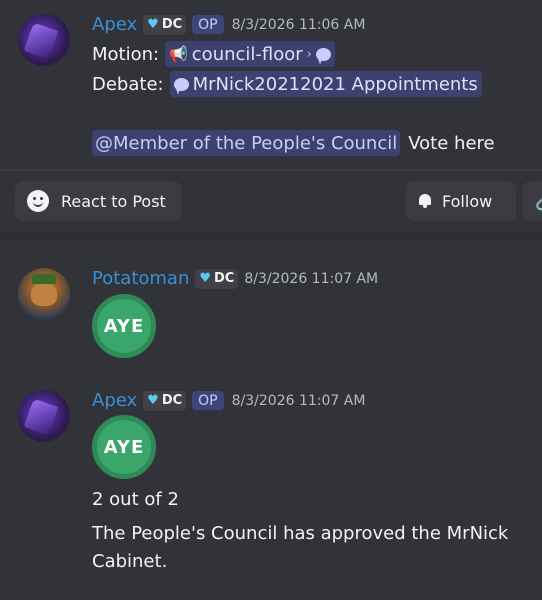  Describe the element at coordinates (128, 84) in the screenshot. I see `debate-label: Debate:` at that location.